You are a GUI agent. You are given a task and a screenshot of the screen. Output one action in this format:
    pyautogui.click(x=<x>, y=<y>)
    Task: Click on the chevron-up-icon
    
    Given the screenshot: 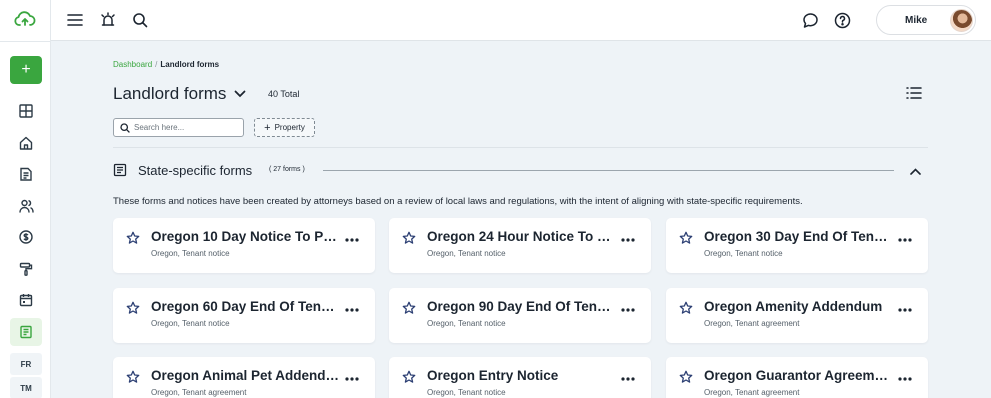 What is the action you would take?
    pyautogui.click(x=915, y=171)
    